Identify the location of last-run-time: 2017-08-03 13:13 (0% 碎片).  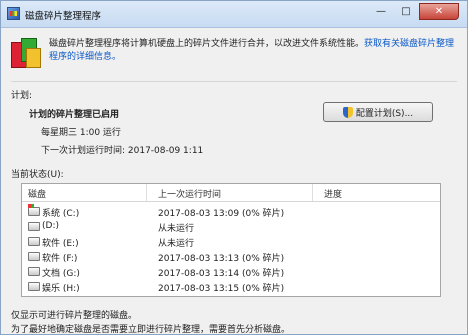
(221, 259).